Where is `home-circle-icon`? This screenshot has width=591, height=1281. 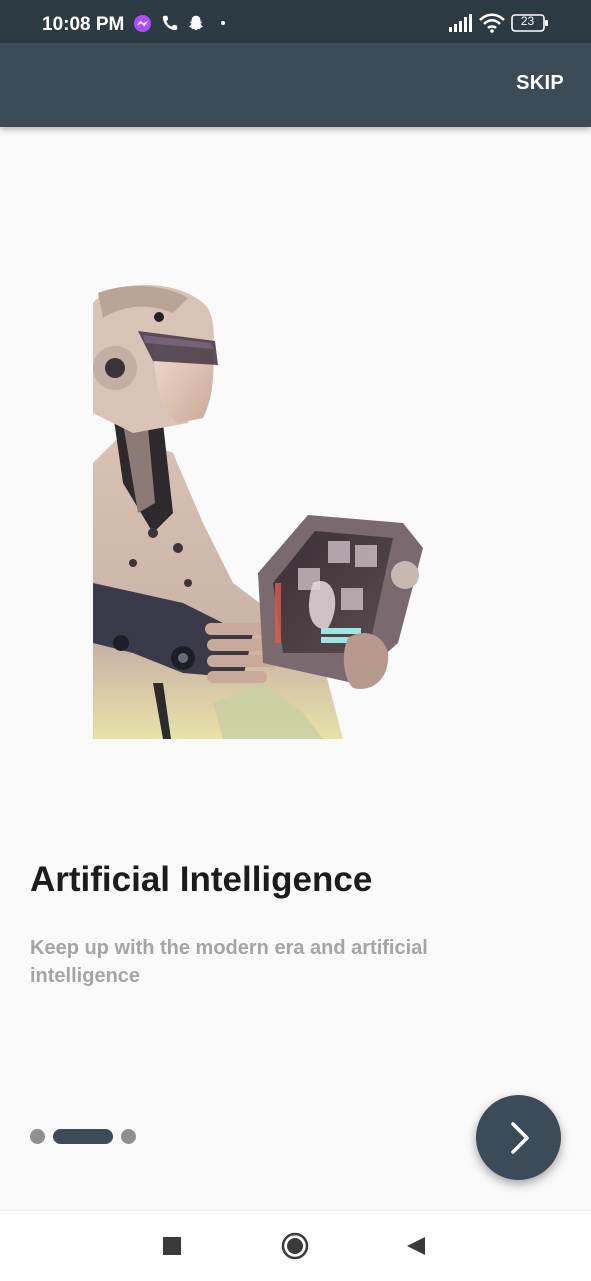 home-circle-icon is located at coordinates (295, 1246).